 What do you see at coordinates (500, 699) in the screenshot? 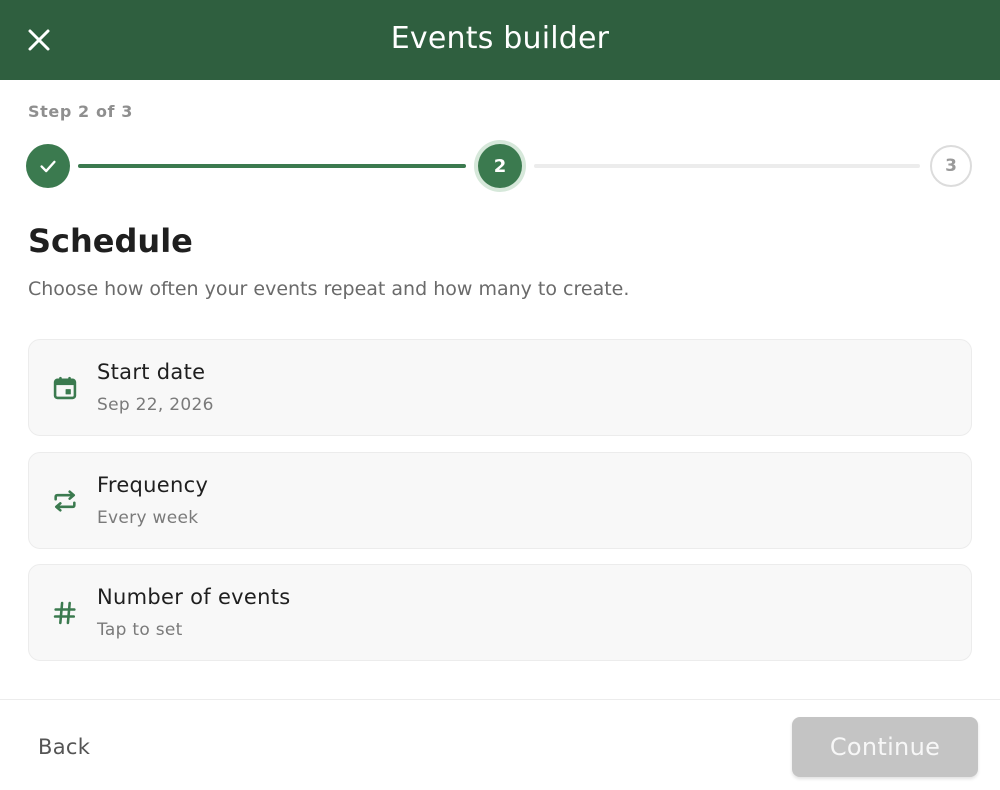
I see `footer-divider` at bounding box center [500, 699].